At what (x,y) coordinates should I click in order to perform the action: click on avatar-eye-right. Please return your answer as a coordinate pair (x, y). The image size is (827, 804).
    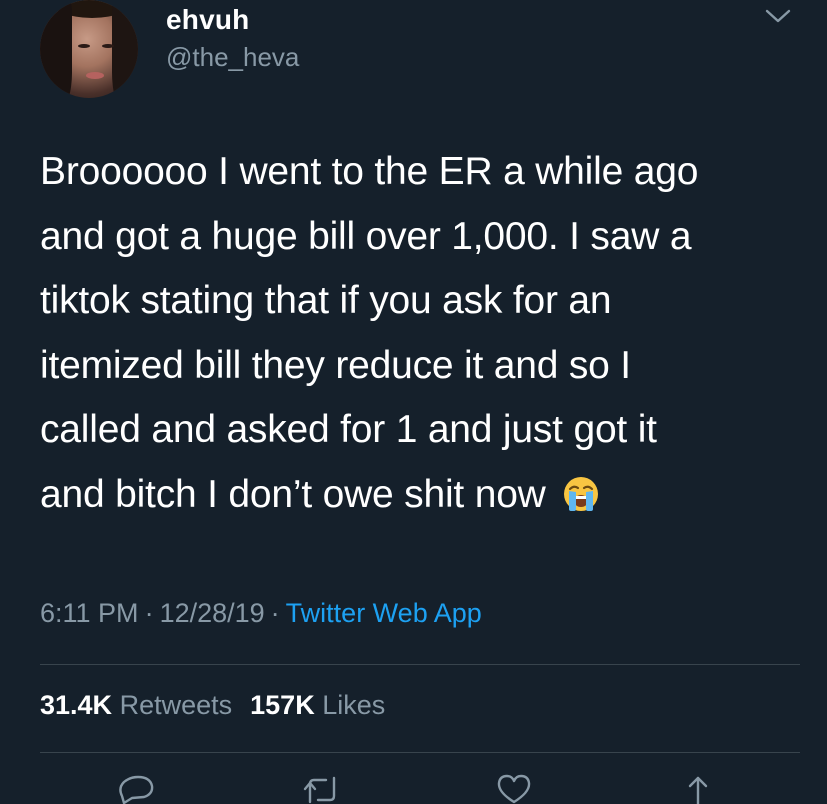
    Looking at the image, I should click on (108, 46).